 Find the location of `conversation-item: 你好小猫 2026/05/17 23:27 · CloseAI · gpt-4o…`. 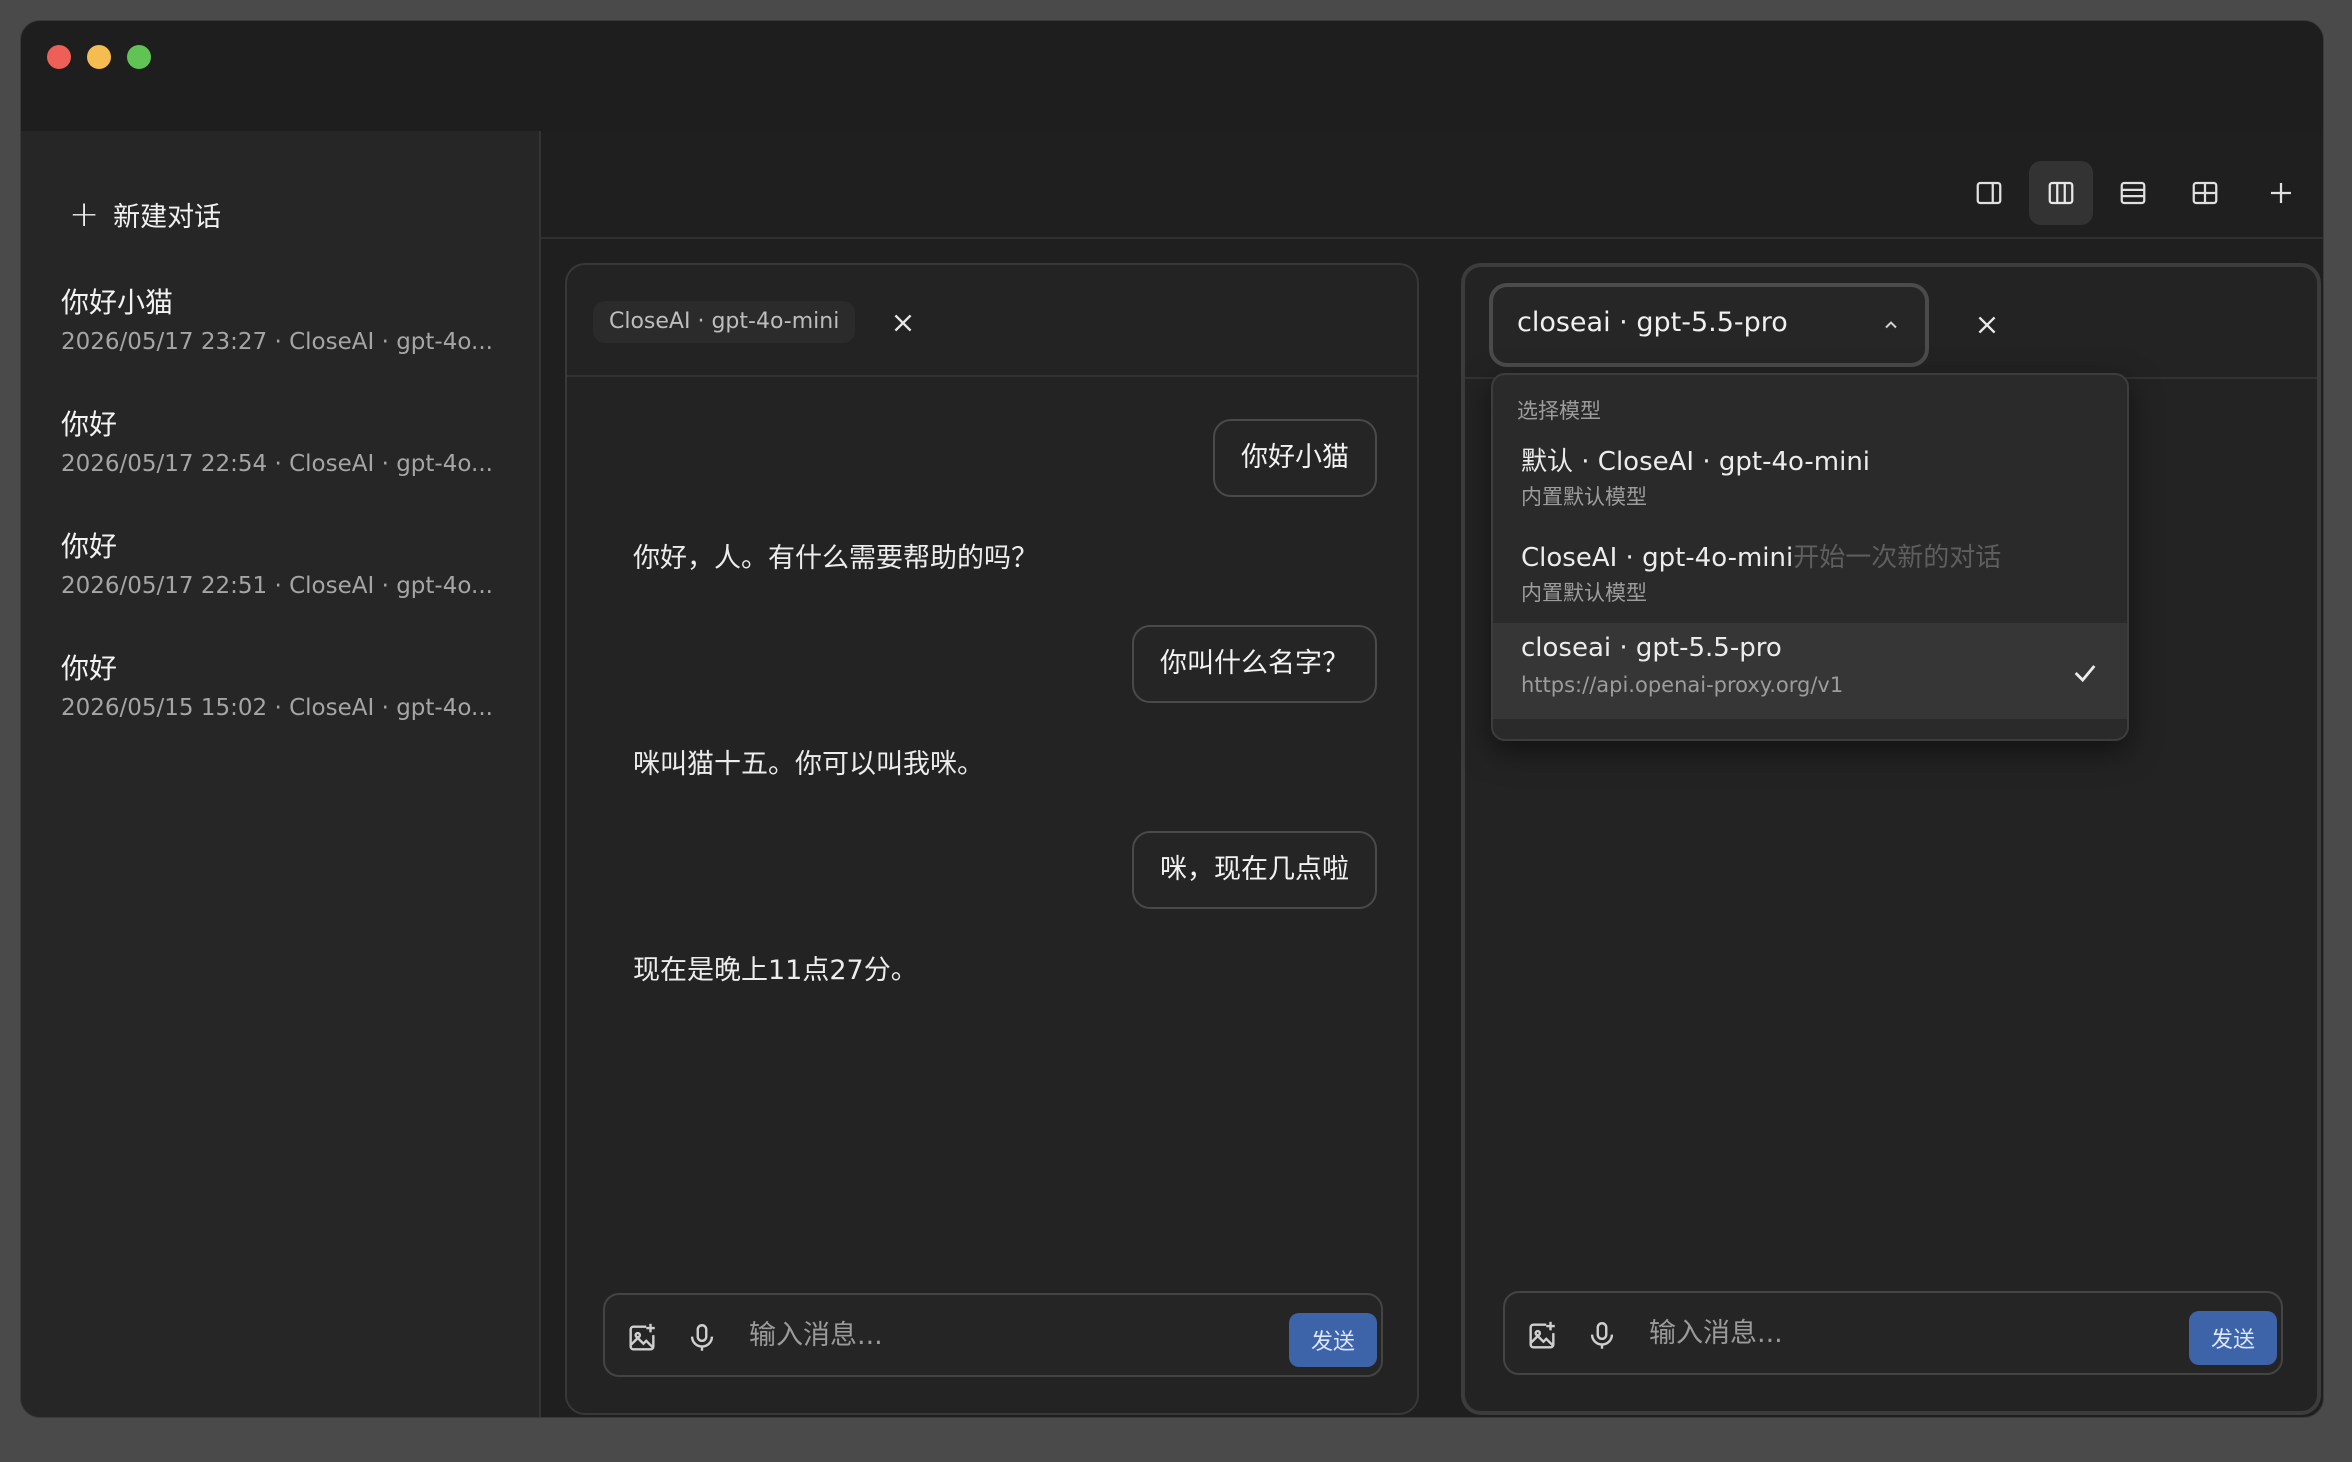

conversation-item: 你好小猫 2026/05/17 23:27 · CloseAI · gpt-4o… is located at coordinates (291, 342).